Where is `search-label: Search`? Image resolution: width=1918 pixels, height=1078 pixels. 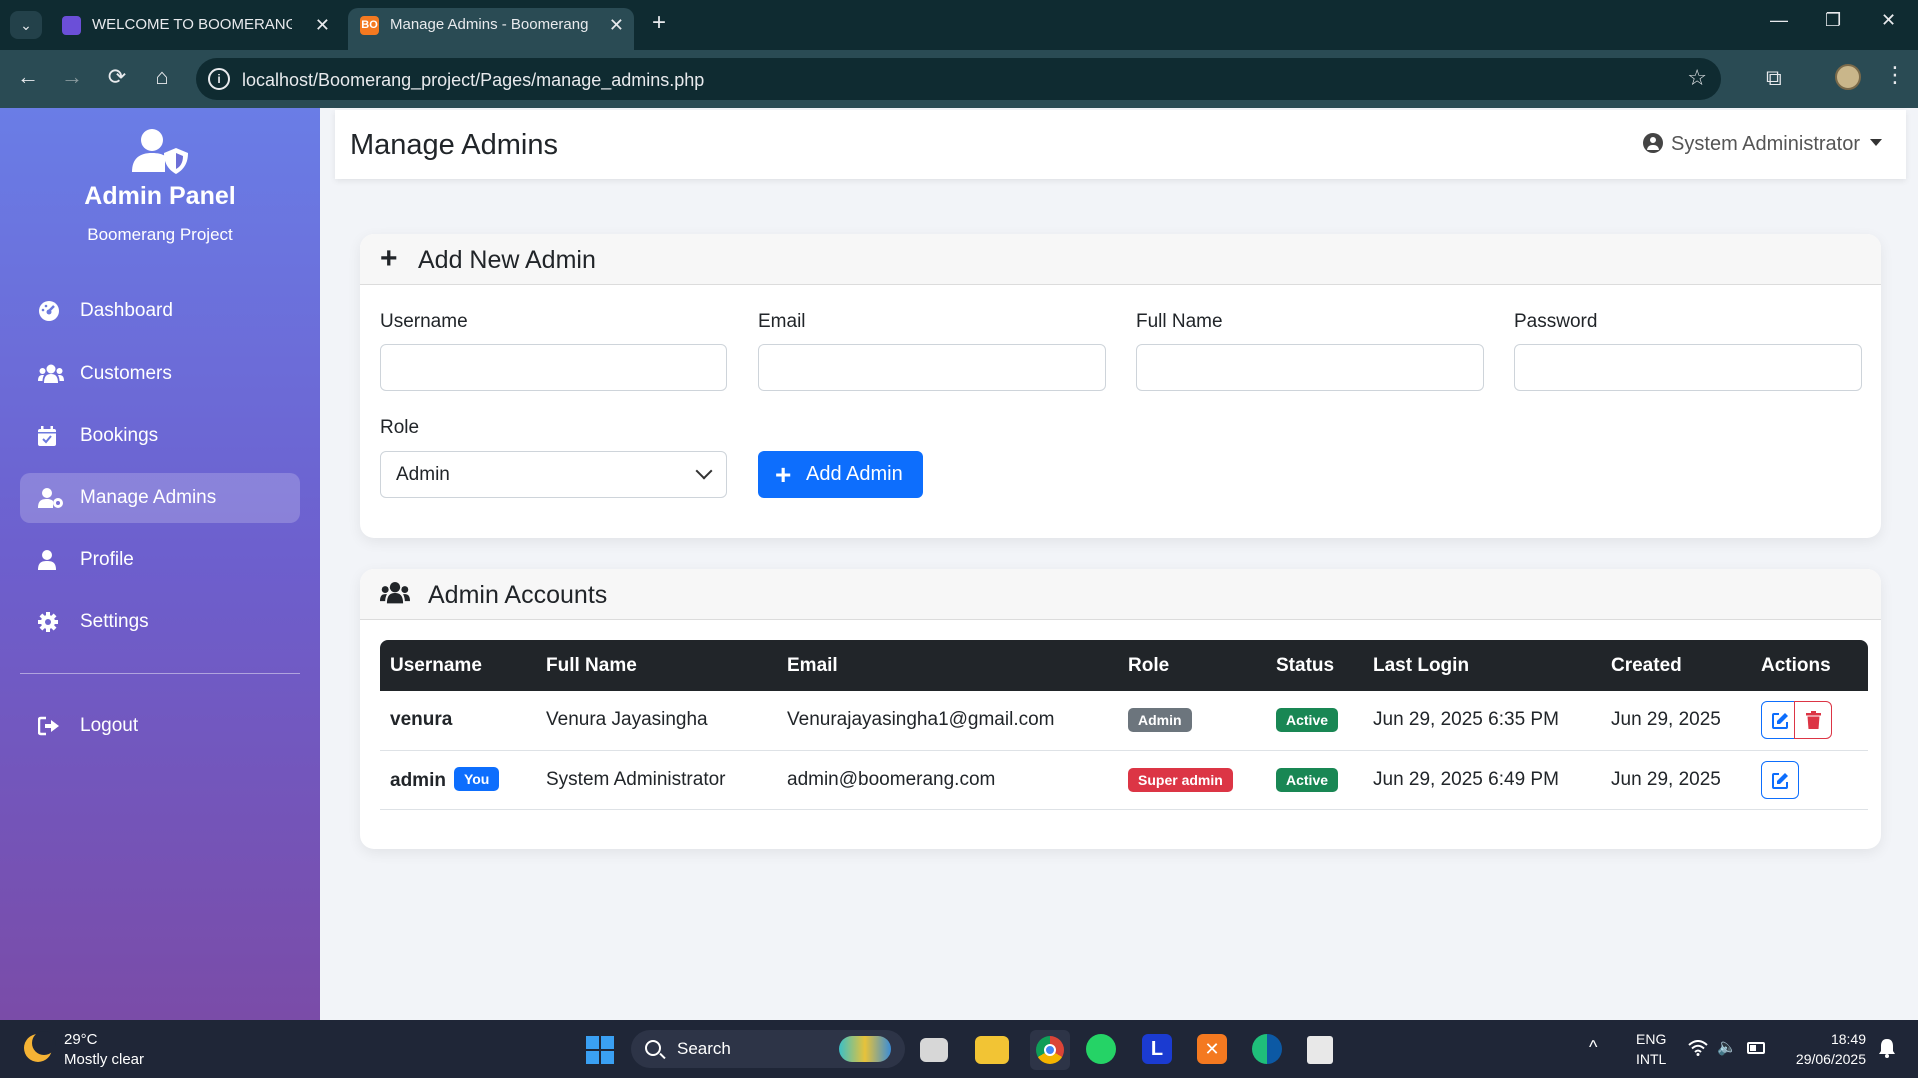 search-label: Search is located at coordinates (704, 1048).